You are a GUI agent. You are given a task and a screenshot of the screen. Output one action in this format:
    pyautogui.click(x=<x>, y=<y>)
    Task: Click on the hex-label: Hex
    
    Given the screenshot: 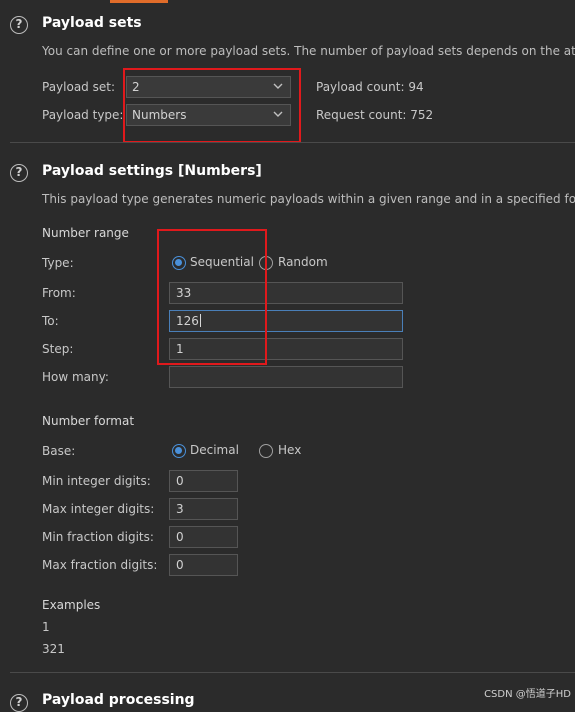 What is the action you would take?
    pyautogui.click(x=290, y=450)
    